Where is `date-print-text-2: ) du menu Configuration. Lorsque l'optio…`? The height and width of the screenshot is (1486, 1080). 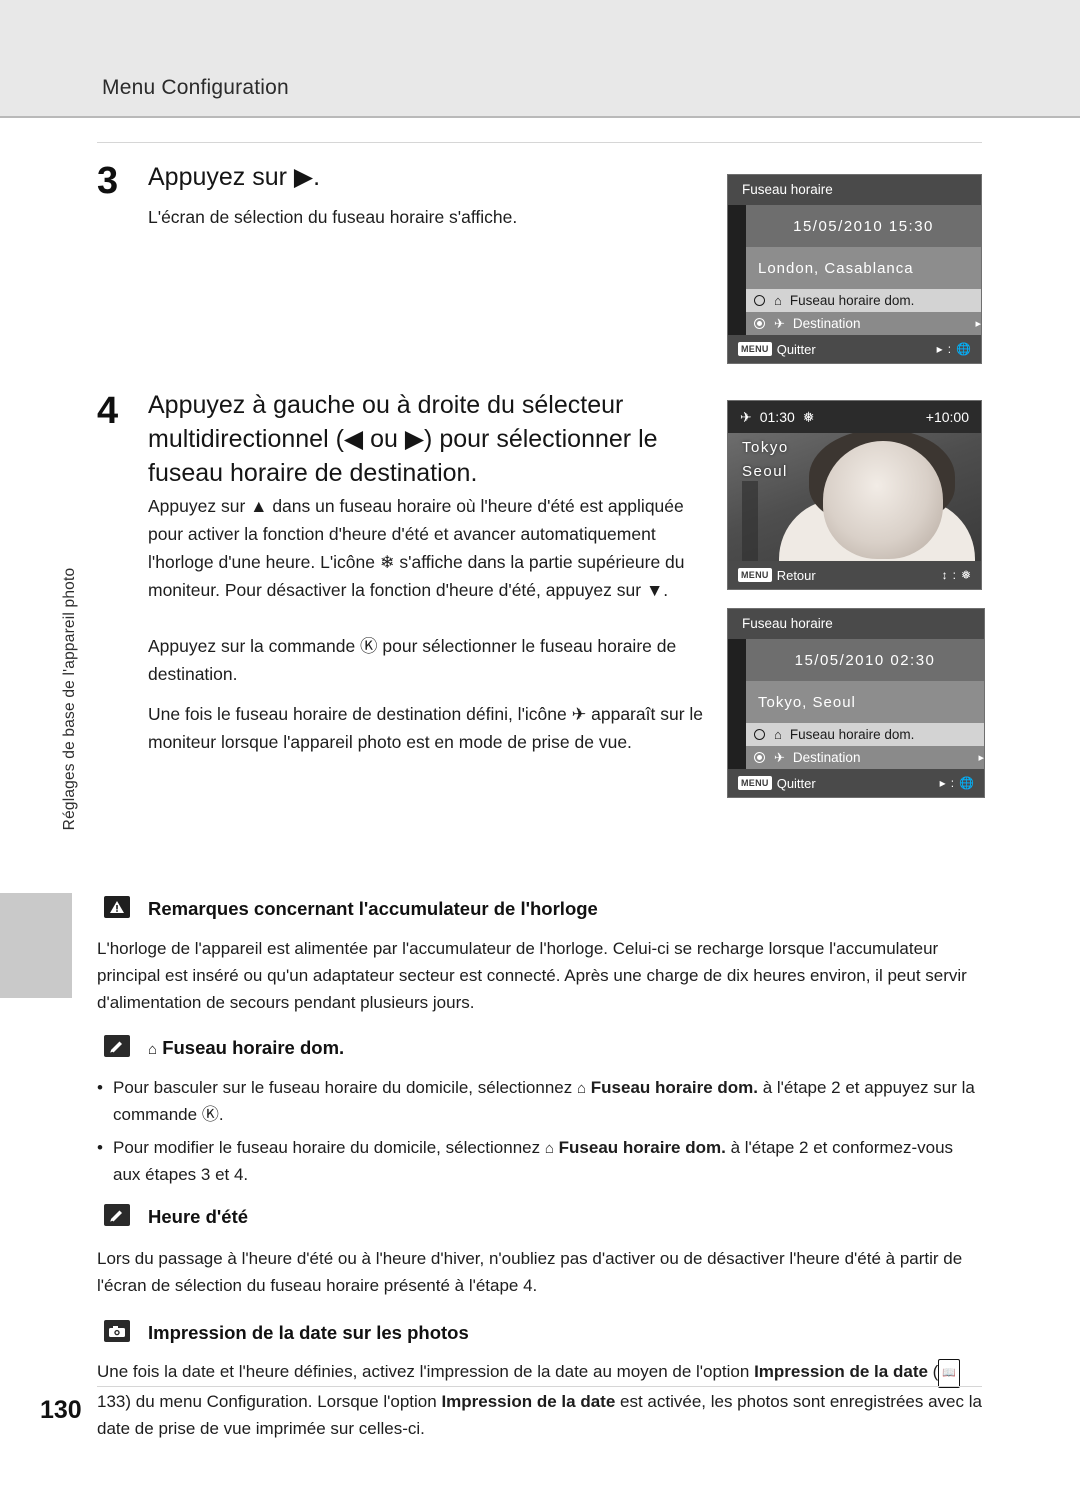 date-print-text-2: ) du menu Configuration. Lorsque l'optio… is located at coordinates (283, 1401).